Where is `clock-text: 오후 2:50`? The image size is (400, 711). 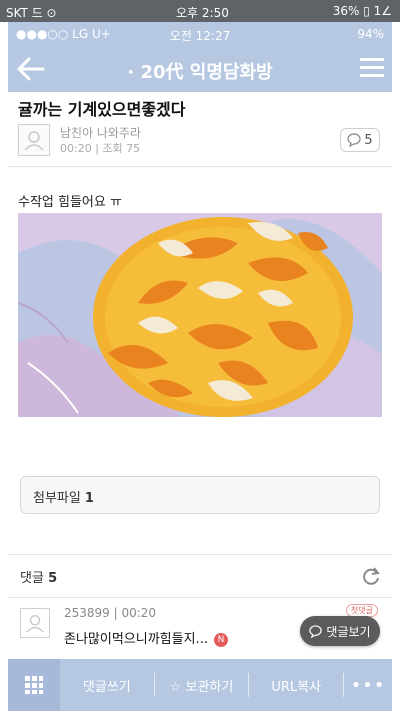 clock-text: 오후 2:50 is located at coordinates (202, 13).